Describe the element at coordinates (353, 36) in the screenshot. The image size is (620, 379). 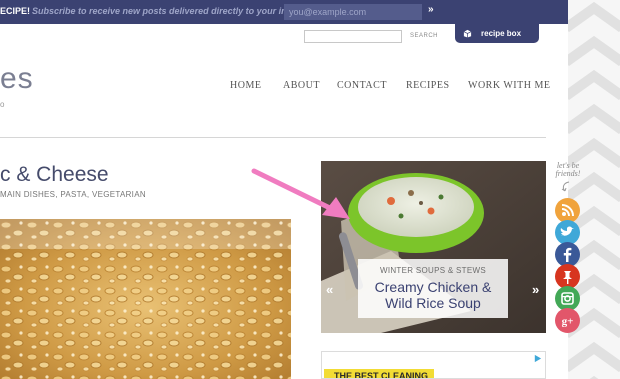
I see `search-input` at that location.